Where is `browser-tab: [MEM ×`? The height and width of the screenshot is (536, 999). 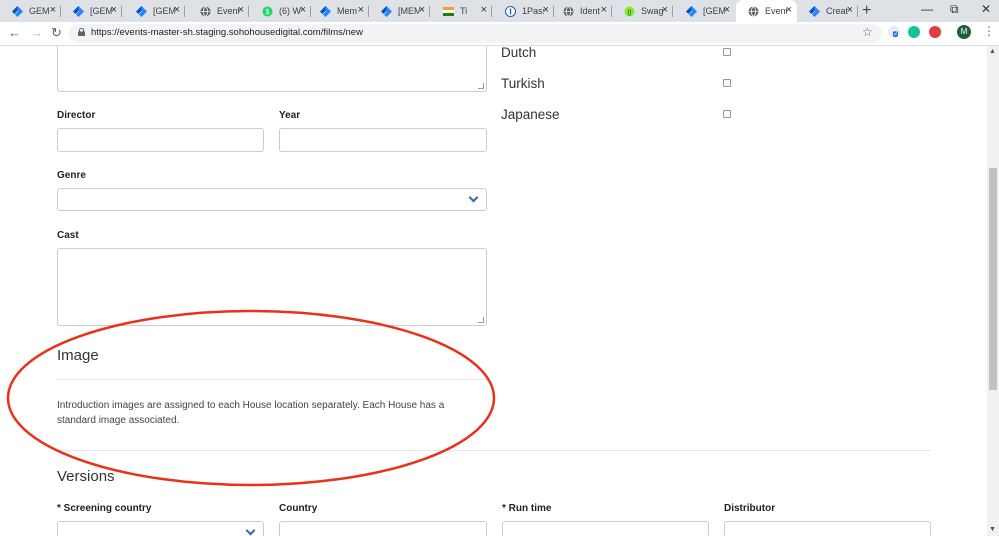
browser-tab: [MEM × is located at coordinates (399, 11).